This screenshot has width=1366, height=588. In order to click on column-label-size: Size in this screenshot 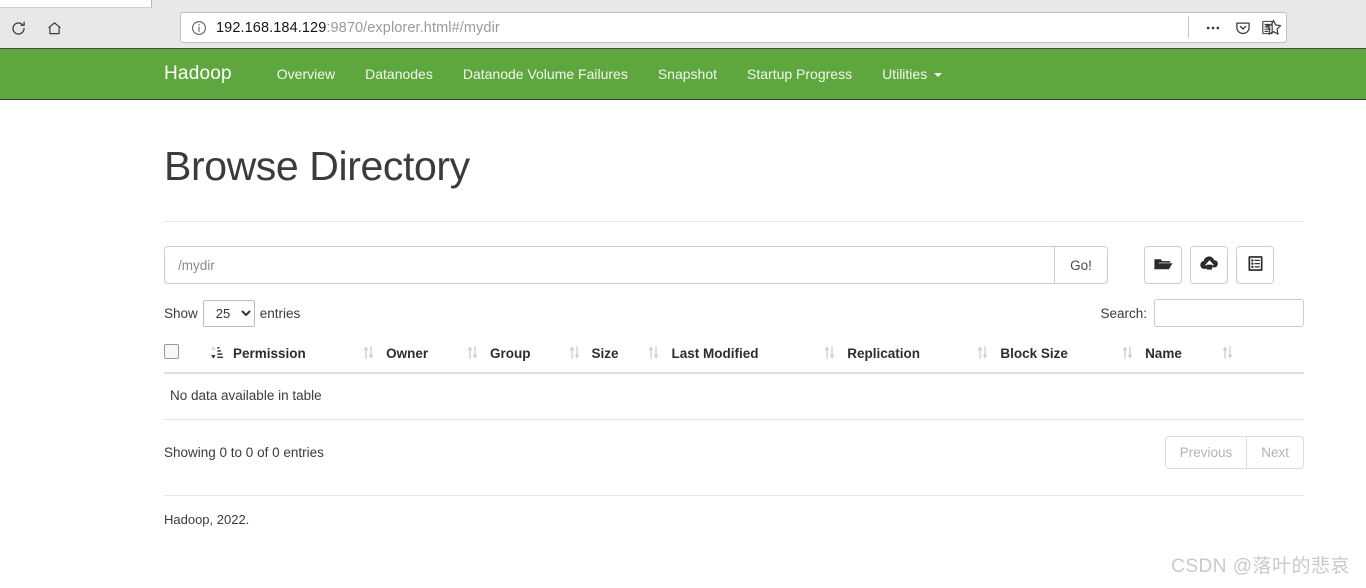, I will do `click(605, 353)`.